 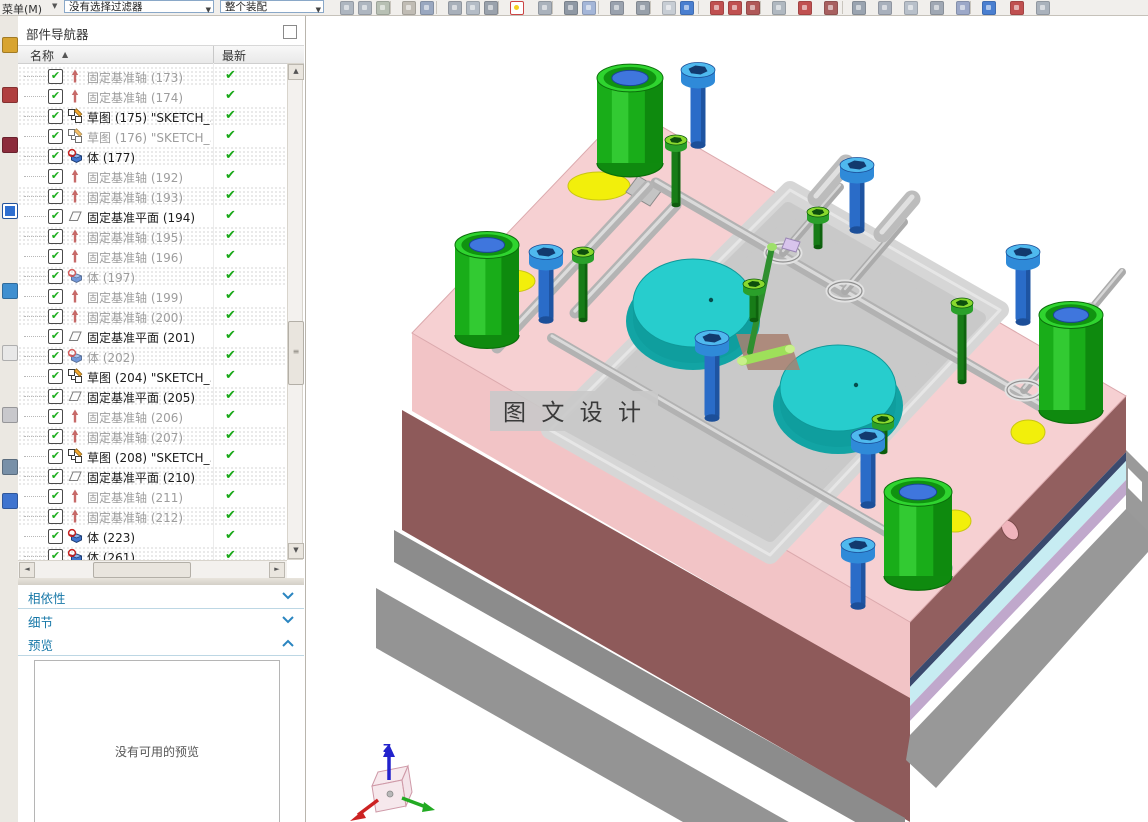 I want to click on tree-row: ✔ 体 (197) ✔, so click(x=152, y=276).